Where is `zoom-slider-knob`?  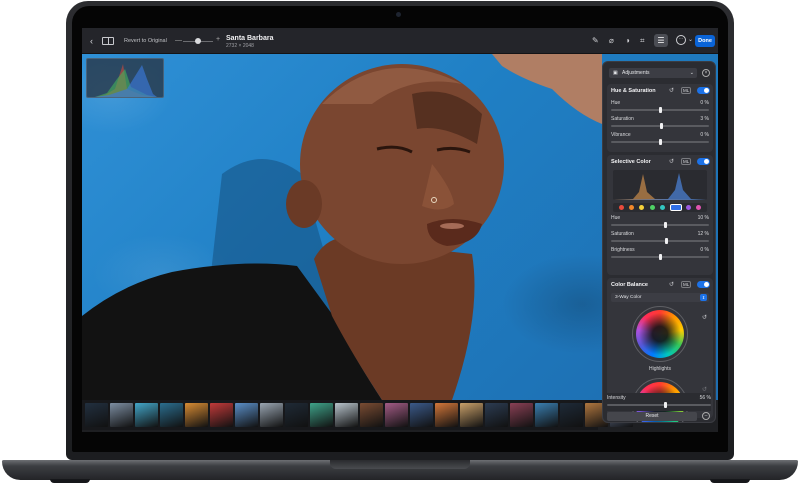 zoom-slider-knob is located at coordinates (198, 41).